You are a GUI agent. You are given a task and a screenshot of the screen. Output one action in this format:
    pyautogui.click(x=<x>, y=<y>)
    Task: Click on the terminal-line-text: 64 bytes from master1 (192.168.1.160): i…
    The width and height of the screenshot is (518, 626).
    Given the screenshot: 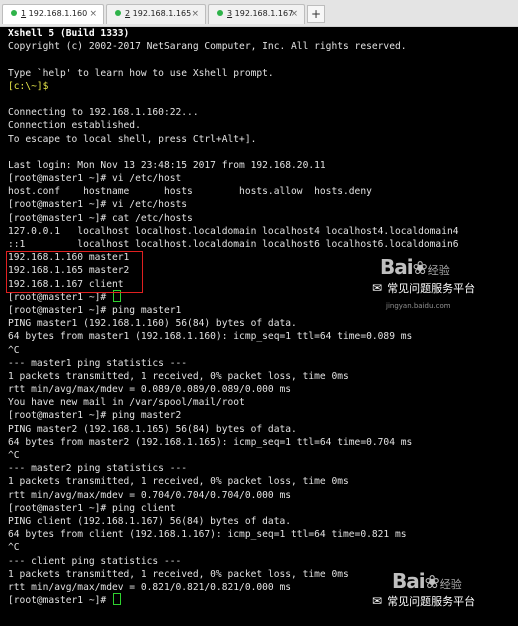 What is the action you would take?
    pyautogui.click(x=210, y=337)
    